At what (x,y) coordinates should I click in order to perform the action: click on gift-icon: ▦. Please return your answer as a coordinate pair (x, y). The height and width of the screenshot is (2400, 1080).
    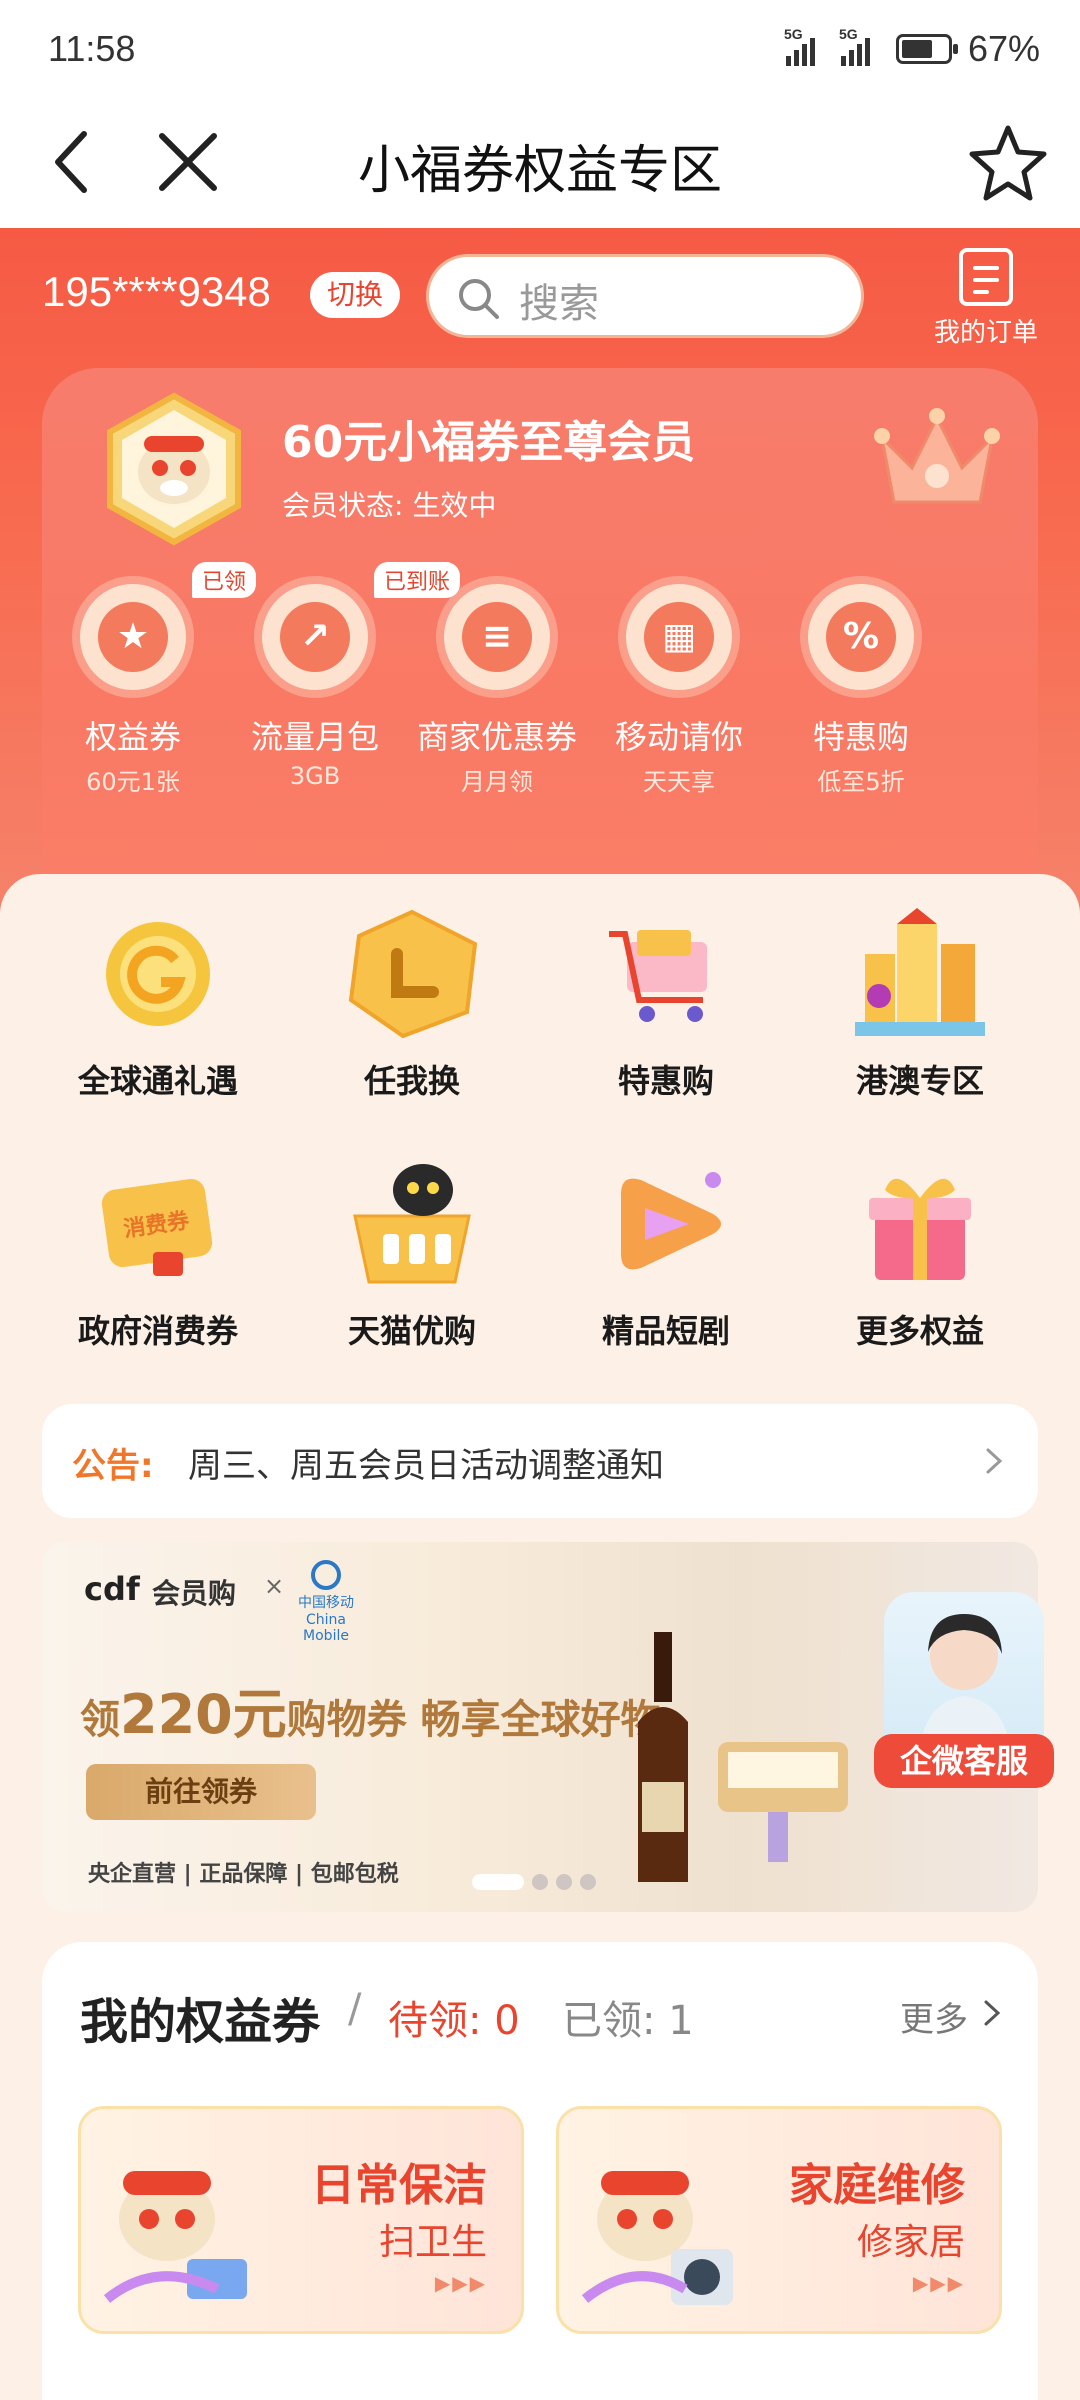
    Looking at the image, I should click on (679, 637).